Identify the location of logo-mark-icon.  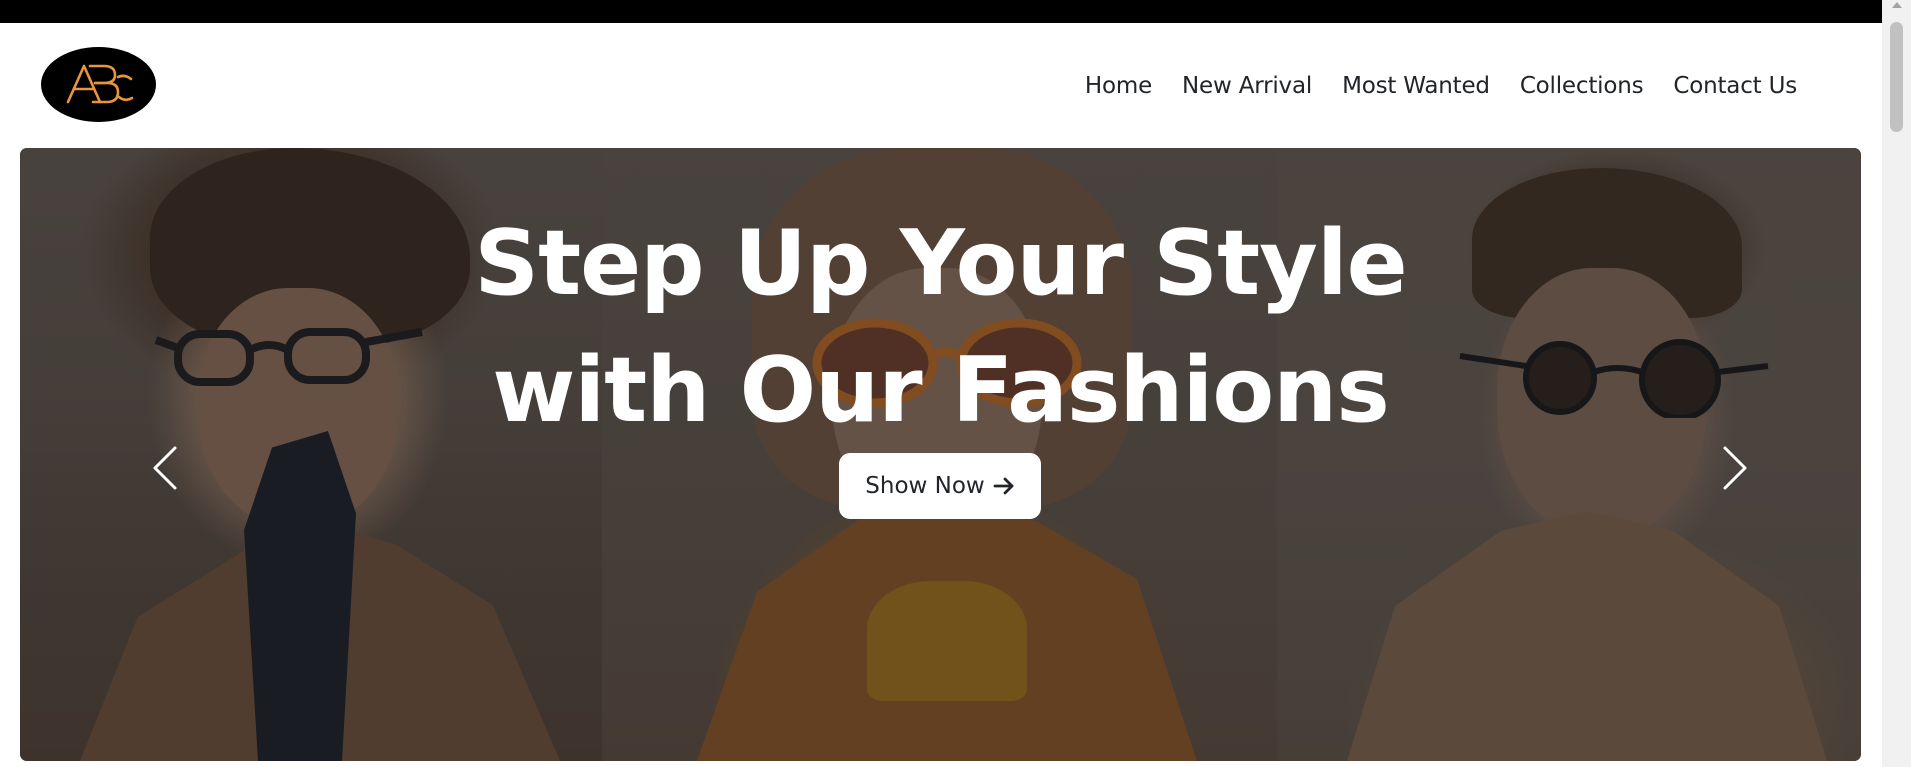
(100, 84).